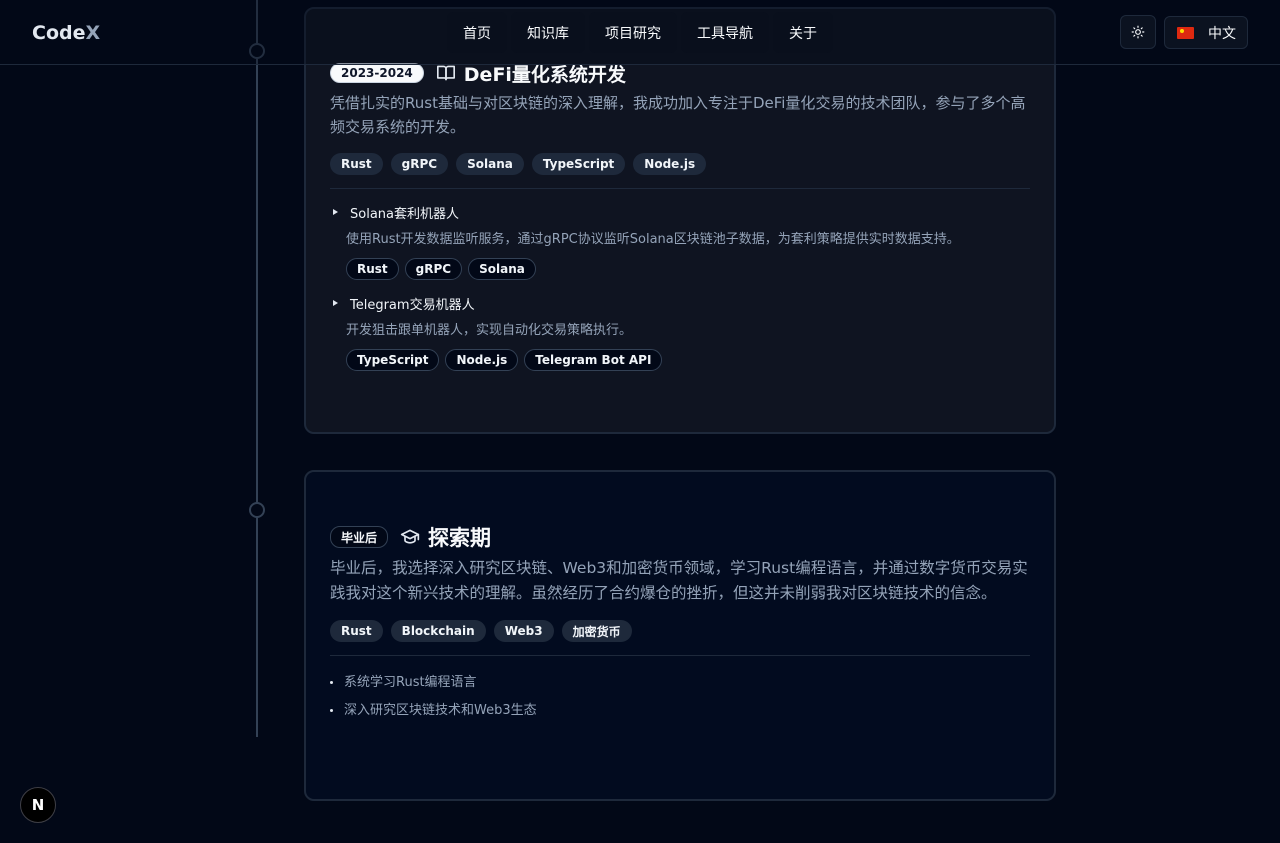  I want to click on graduation-cap-icon, so click(410, 537).